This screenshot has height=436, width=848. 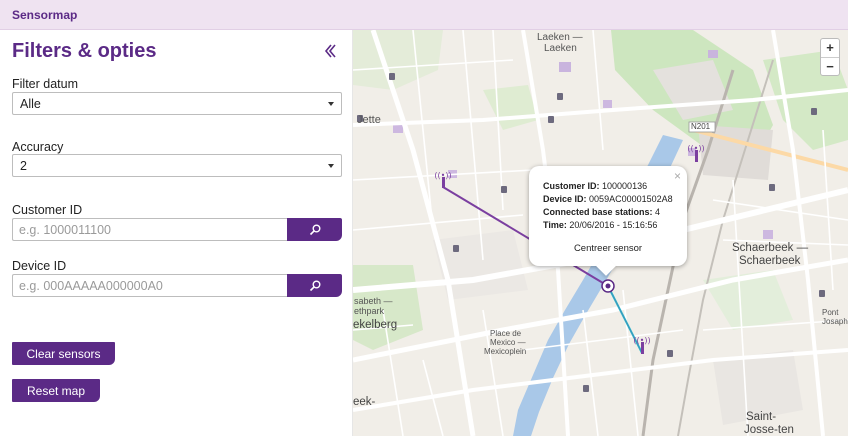 What do you see at coordinates (761, 417) in the screenshot?
I see `map-label-saint: Saint-` at bounding box center [761, 417].